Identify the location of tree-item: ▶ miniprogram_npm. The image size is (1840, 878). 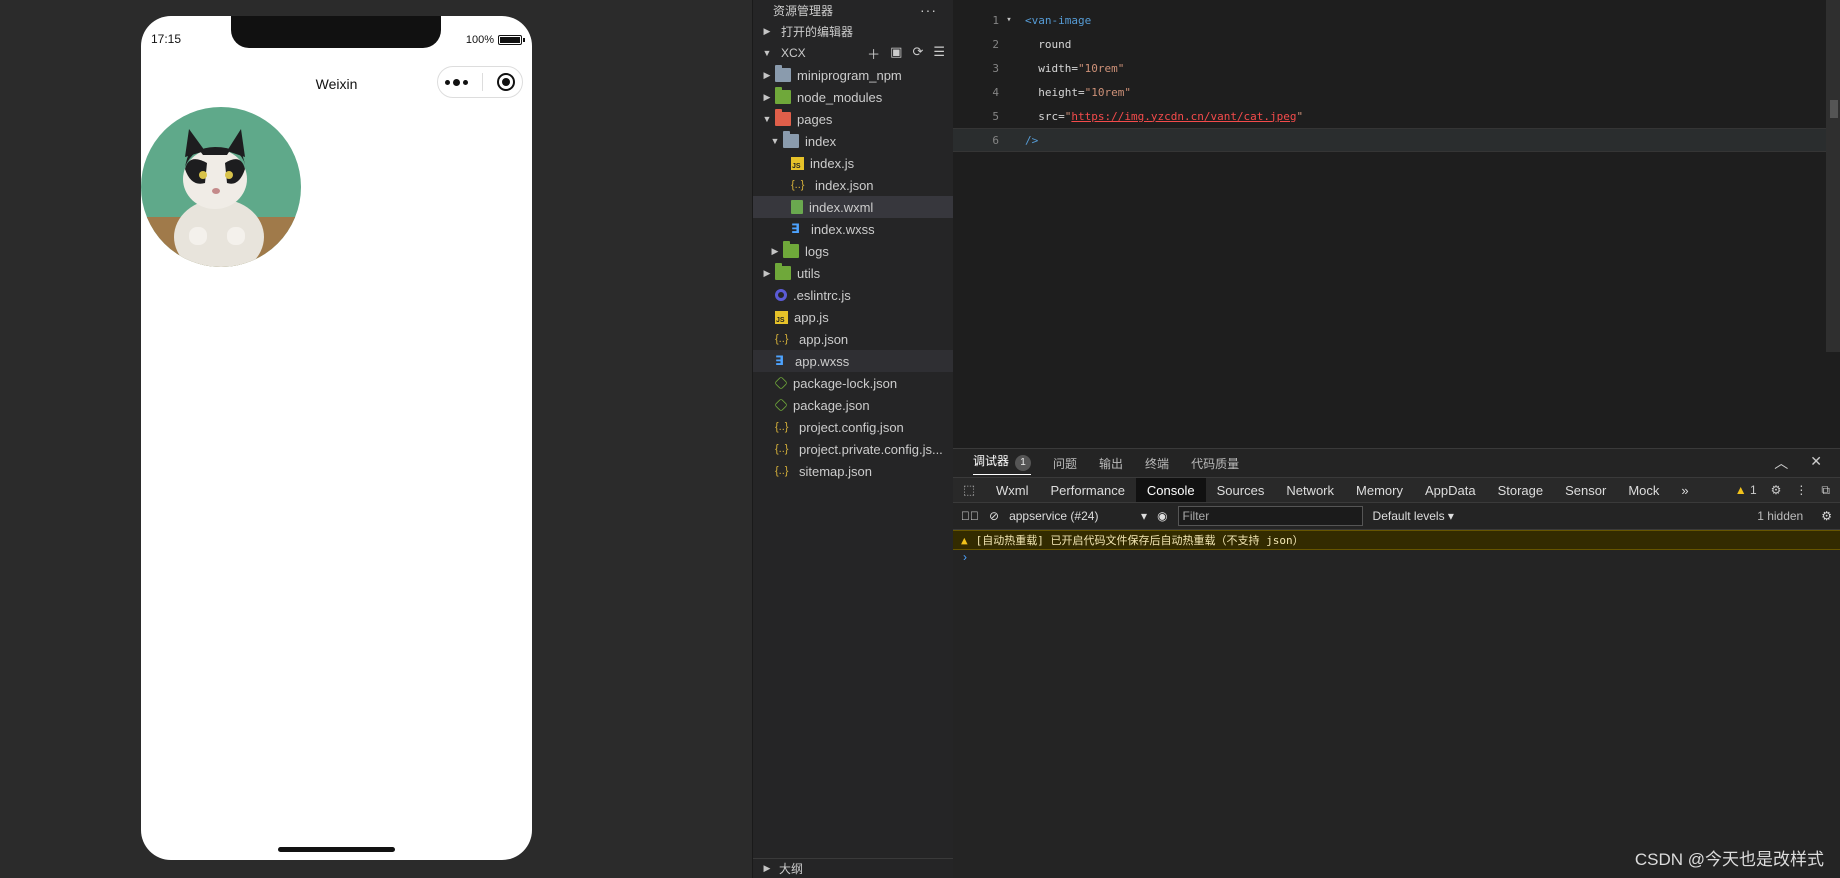
(853, 75).